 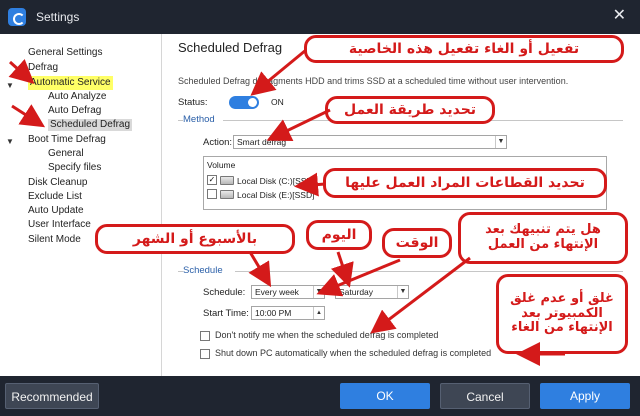 I want to click on annotation-notify-line-1: هل يتم تنبيهك بعد, so click(x=543, y=230).